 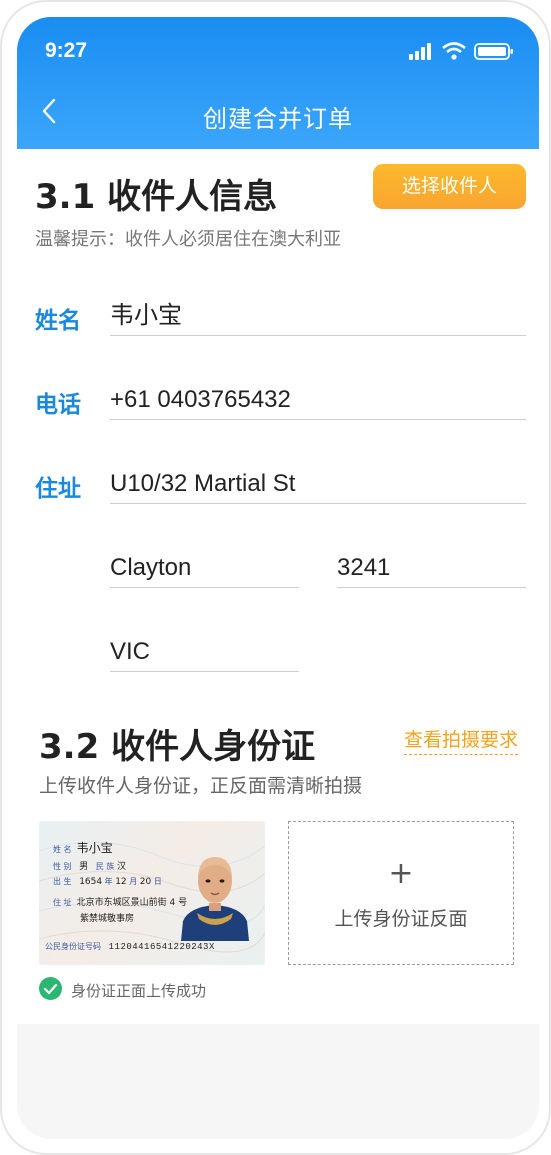 I want to click on check-circle-icon, so click(x=50, y=988).